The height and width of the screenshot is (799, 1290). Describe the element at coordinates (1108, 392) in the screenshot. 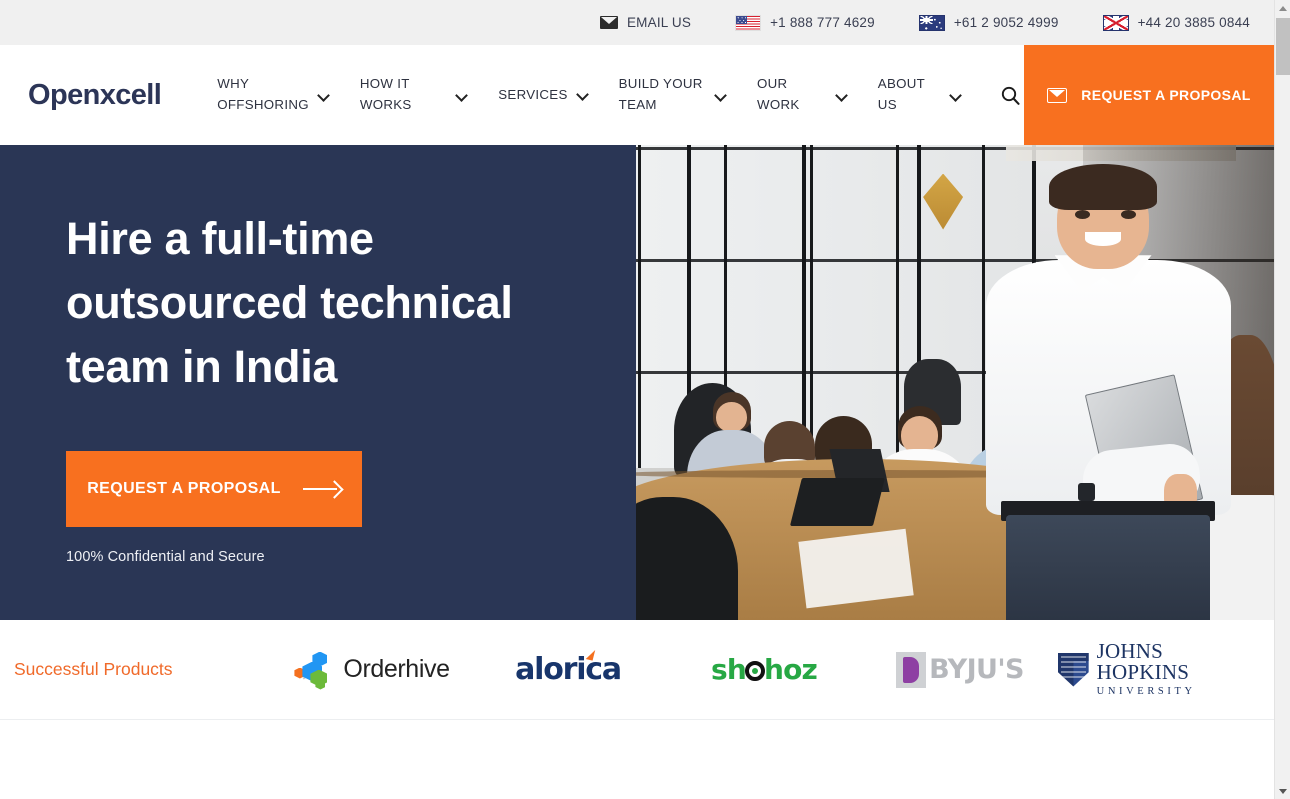

I see `foreground-person` at that location.